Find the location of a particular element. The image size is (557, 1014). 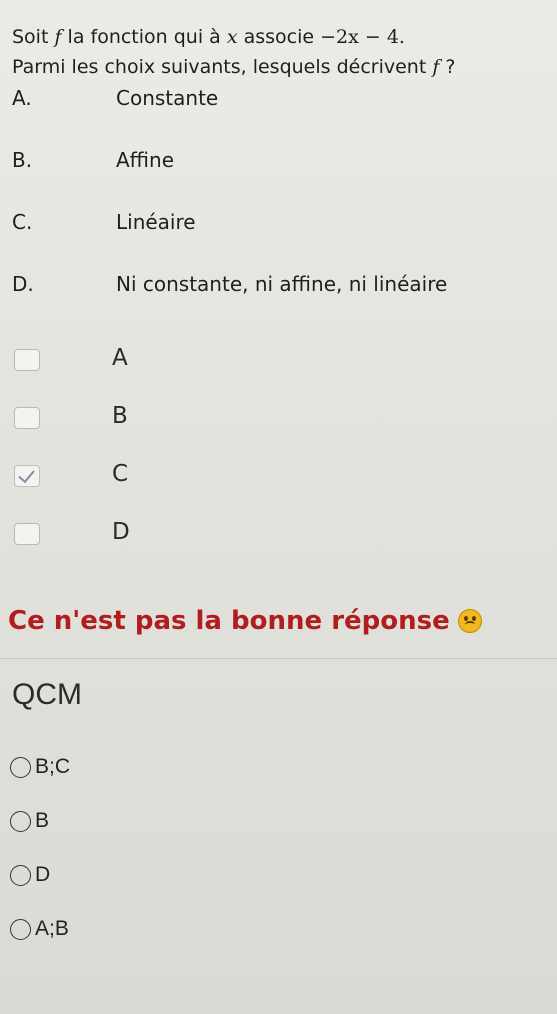

answer-label: D is located at coordinates (121, 532).